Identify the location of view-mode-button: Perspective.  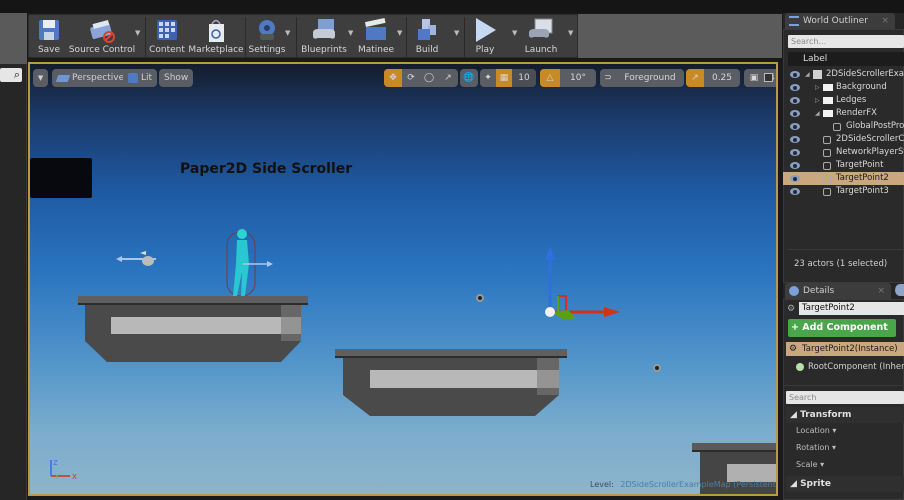
(91, 78).